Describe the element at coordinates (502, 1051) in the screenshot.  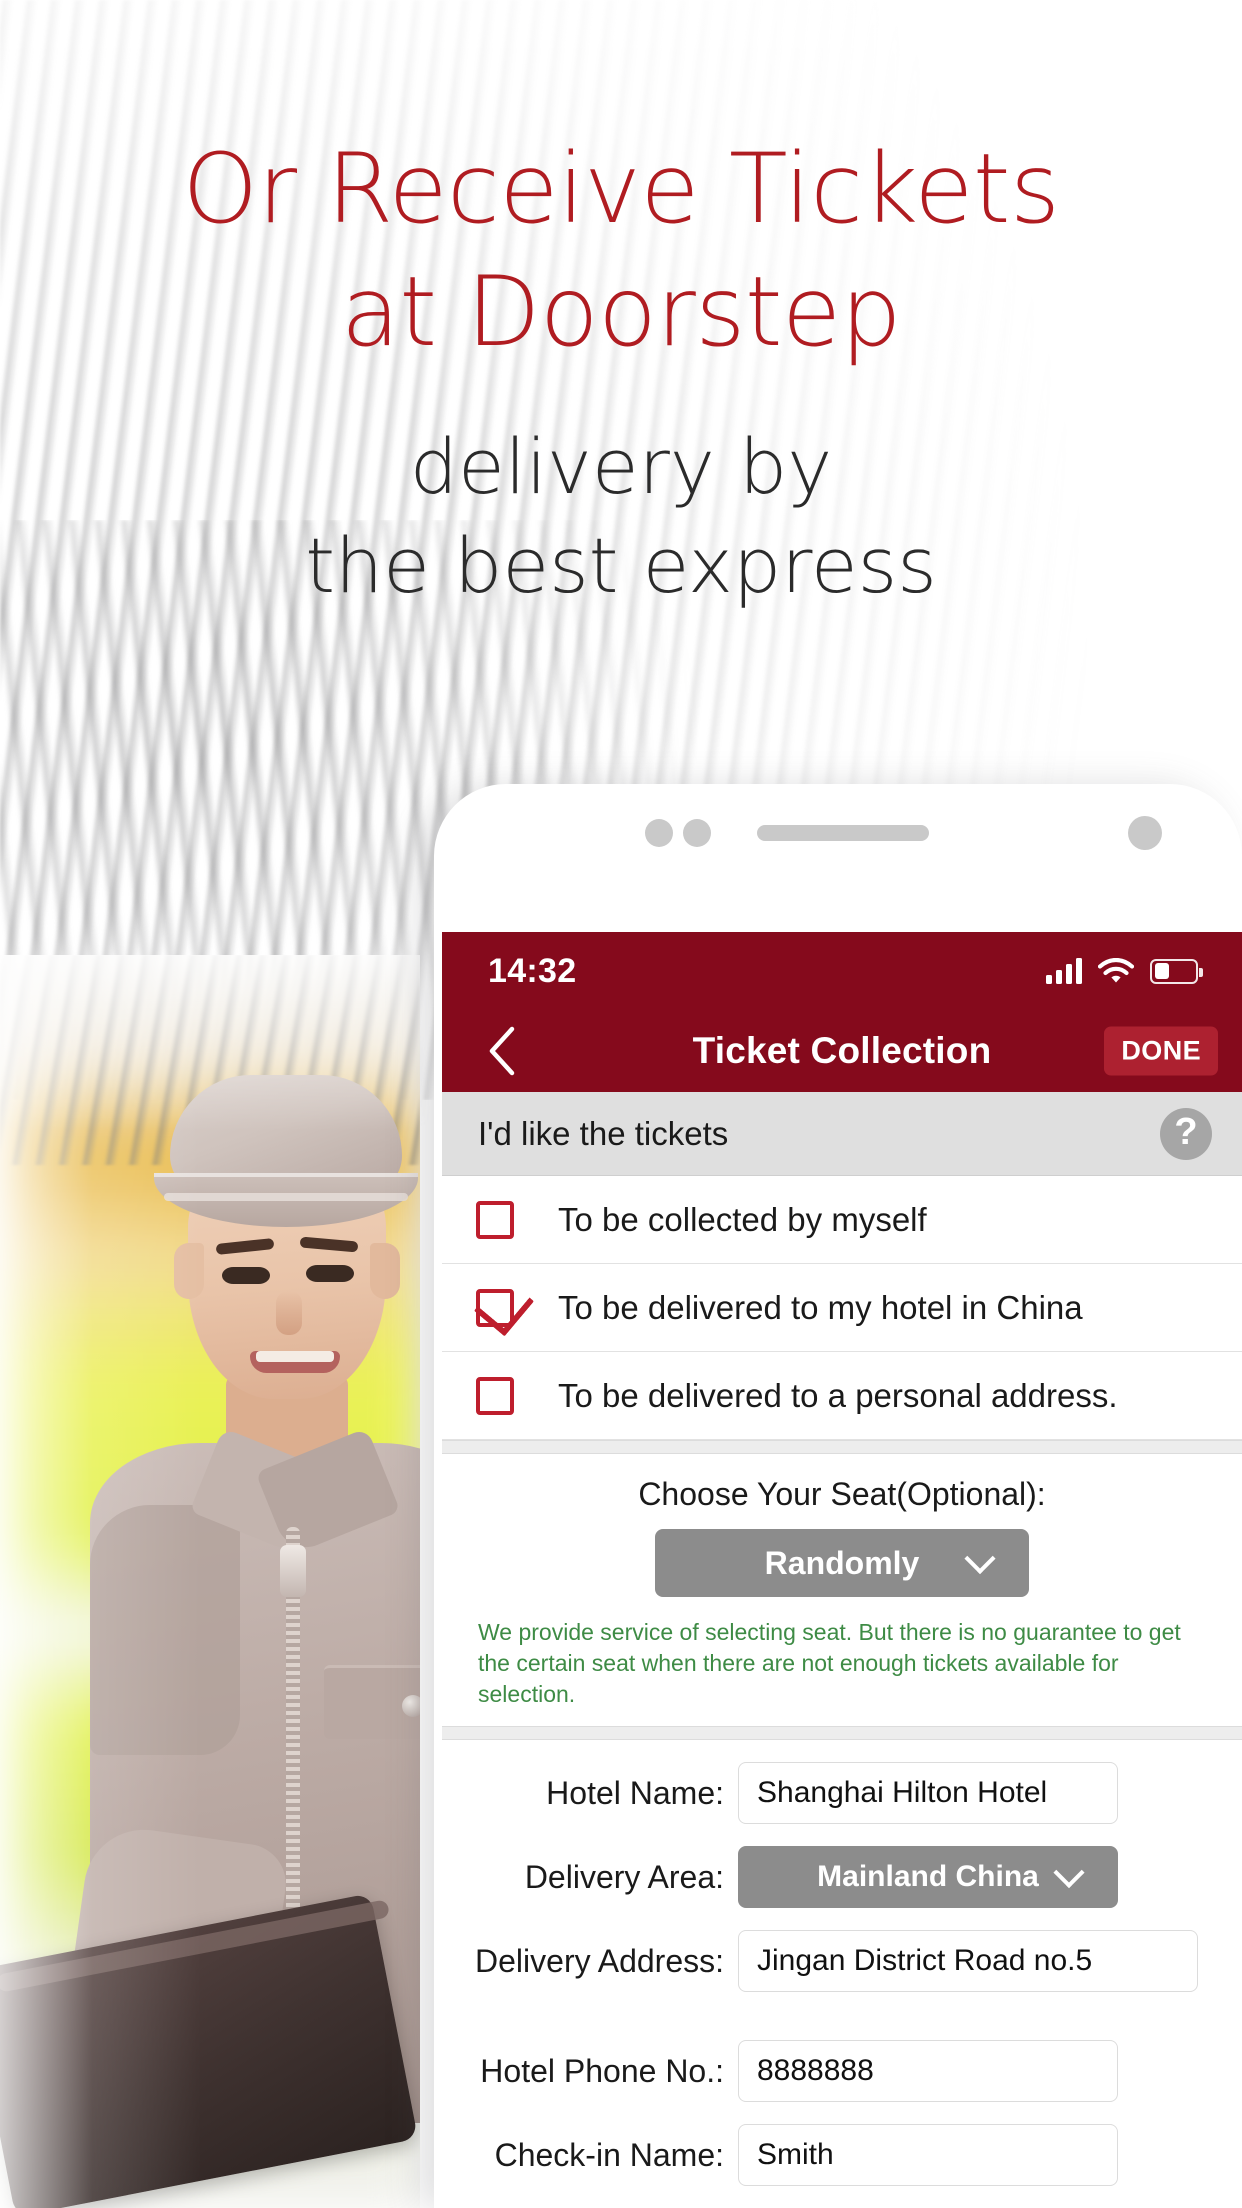
I see `chevron-left-icon` at that location.